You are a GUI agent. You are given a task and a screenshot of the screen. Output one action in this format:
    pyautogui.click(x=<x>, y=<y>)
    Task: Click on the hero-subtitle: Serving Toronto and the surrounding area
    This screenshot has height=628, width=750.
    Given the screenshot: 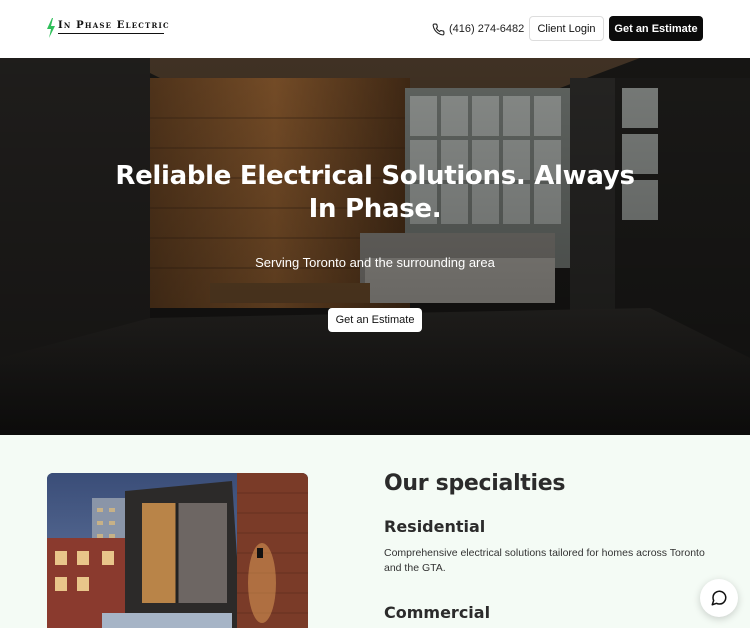 What is the action you would take?
    pyautogui.click(x=375, y=262)
    